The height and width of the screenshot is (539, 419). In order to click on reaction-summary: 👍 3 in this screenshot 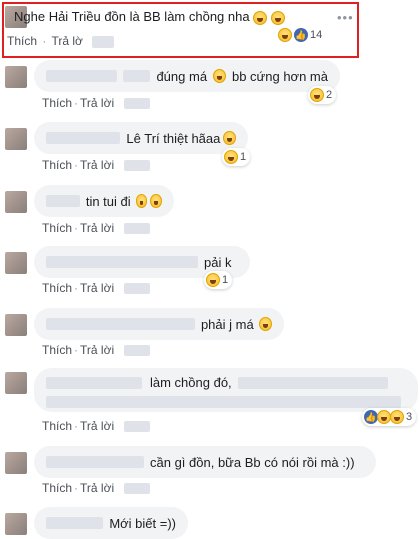, I will do `click(389, 417)`.